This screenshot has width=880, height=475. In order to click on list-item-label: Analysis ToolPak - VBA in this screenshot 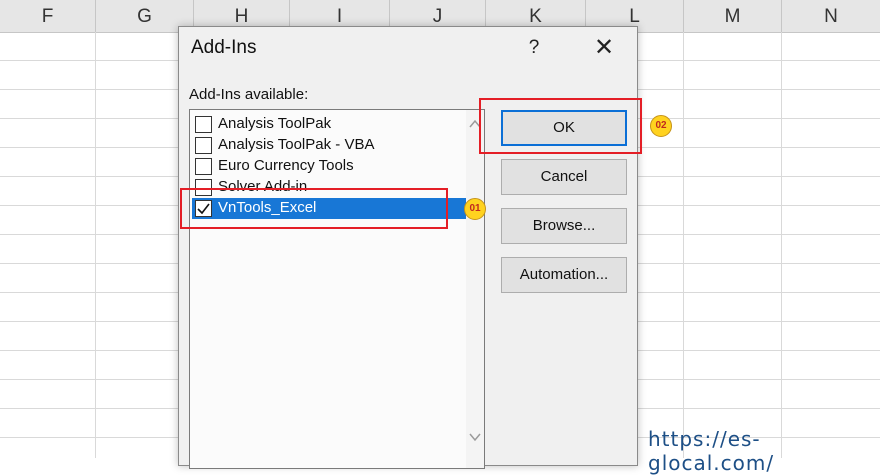, I will do `click(296, 144)`.